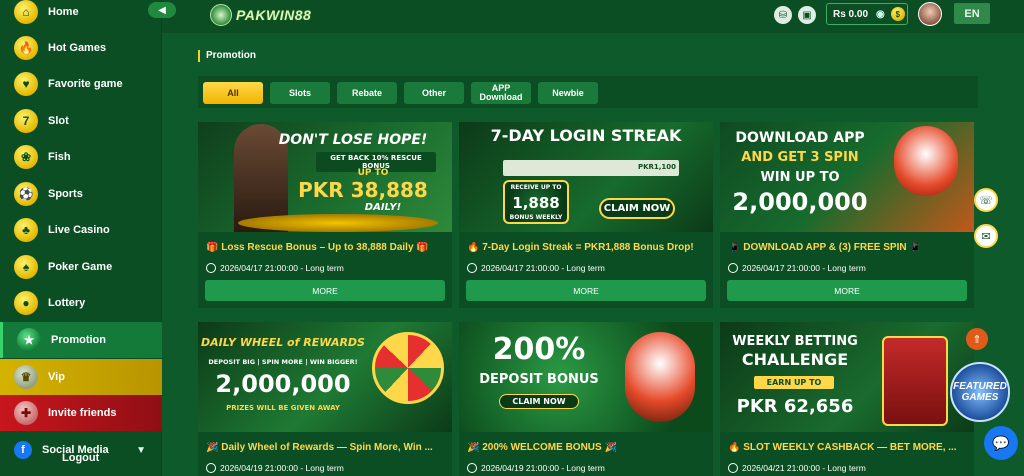 The width and height of the screenshot is (1024, 476). I want to click on customer-service-button: ☏, so click(986, 200).